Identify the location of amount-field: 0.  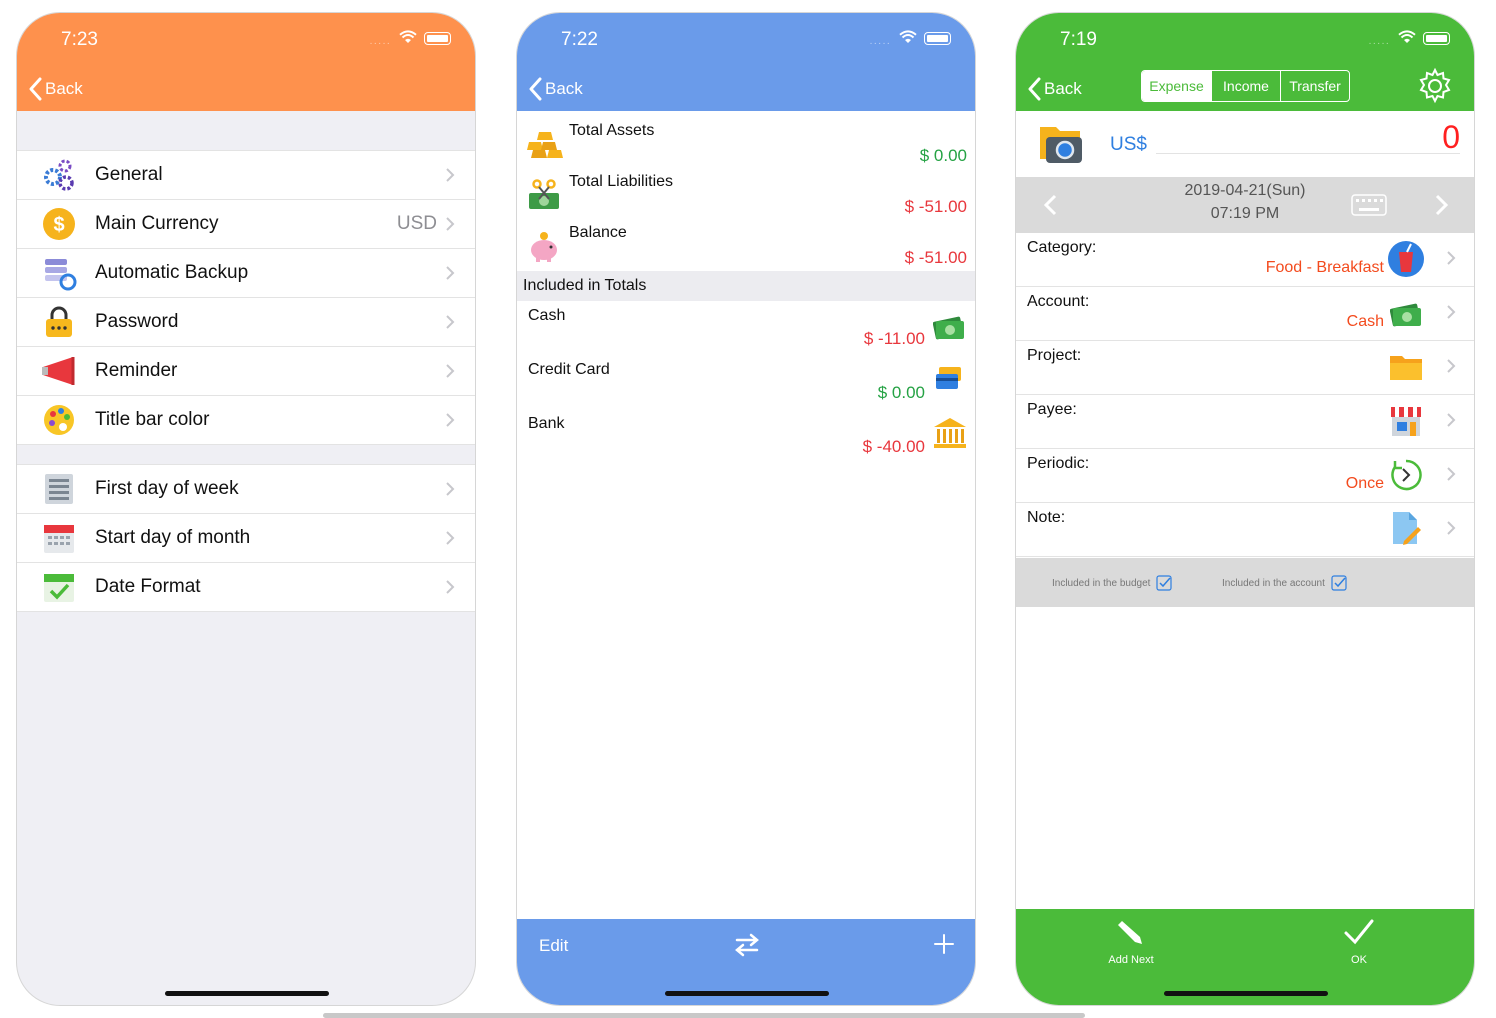
(1451, 137).